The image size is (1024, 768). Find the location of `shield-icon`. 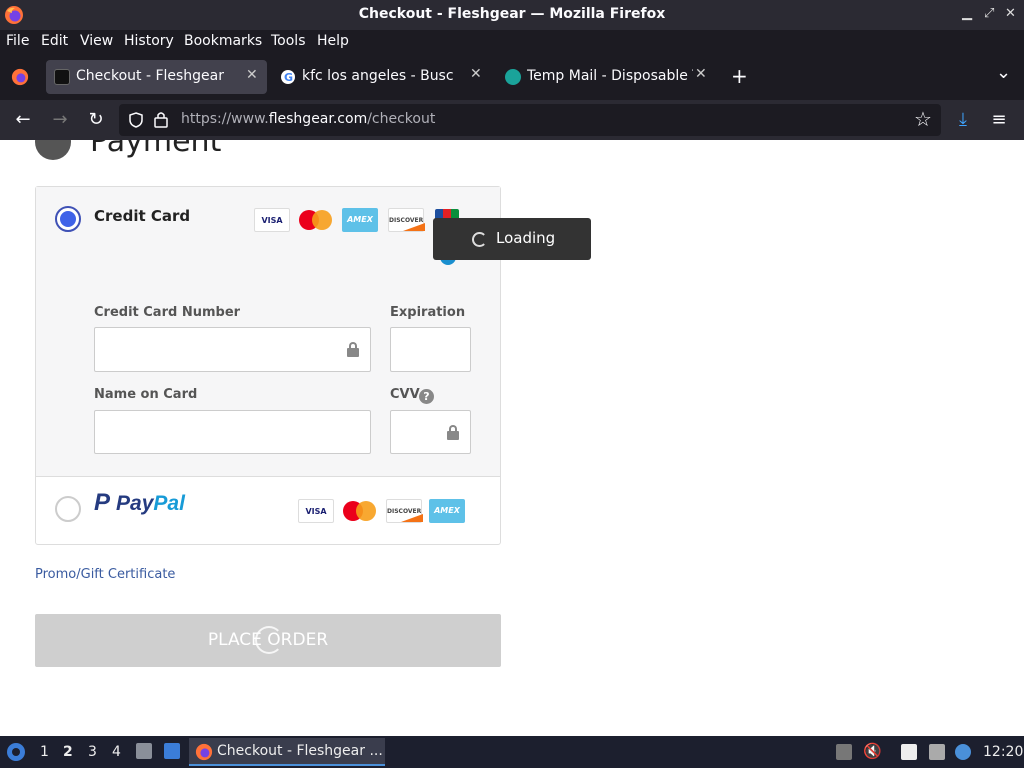

shield-icon is located at coordinates (136, 120).